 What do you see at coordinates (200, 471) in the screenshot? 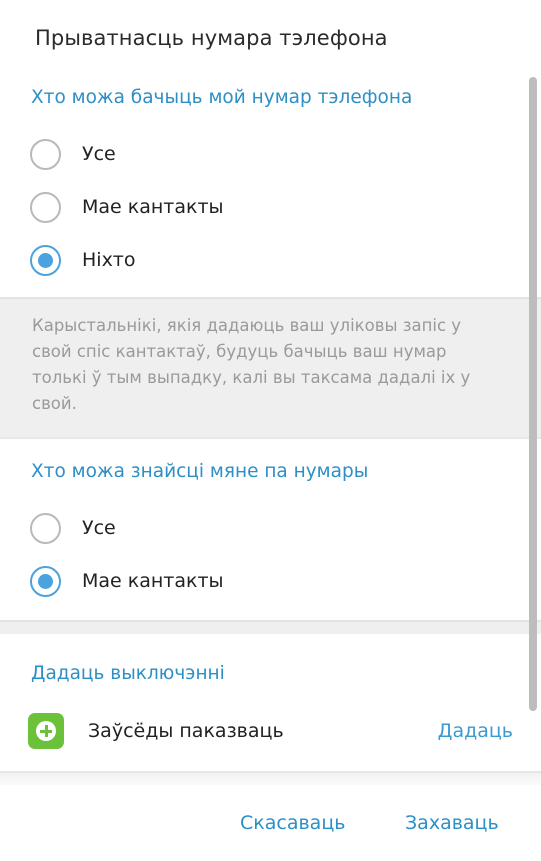
I see `who-finds-section-title: Хто можа знайсці мяне па нумары` at bounding box center [200, 471].